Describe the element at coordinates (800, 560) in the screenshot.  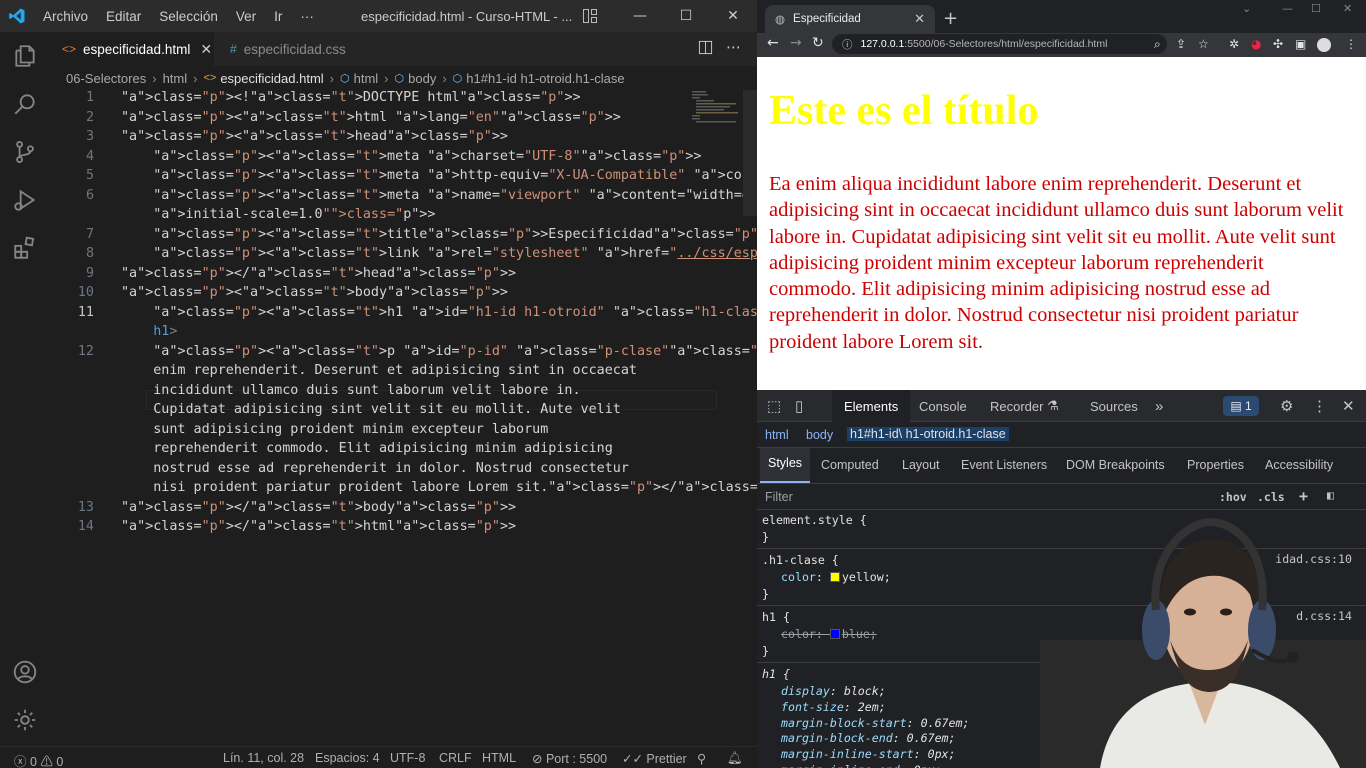
I see `h1-clase-selector: .h1-clase {` at that location.